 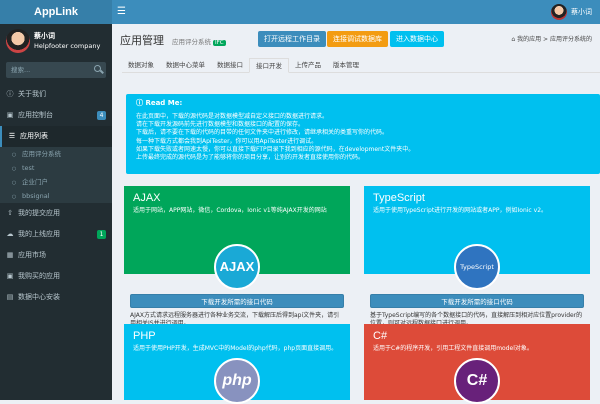 What do you see at coordinates (10, 94) in the screenshot?
I see `info-icon: ⓘ` at bounding box center [10, 94].